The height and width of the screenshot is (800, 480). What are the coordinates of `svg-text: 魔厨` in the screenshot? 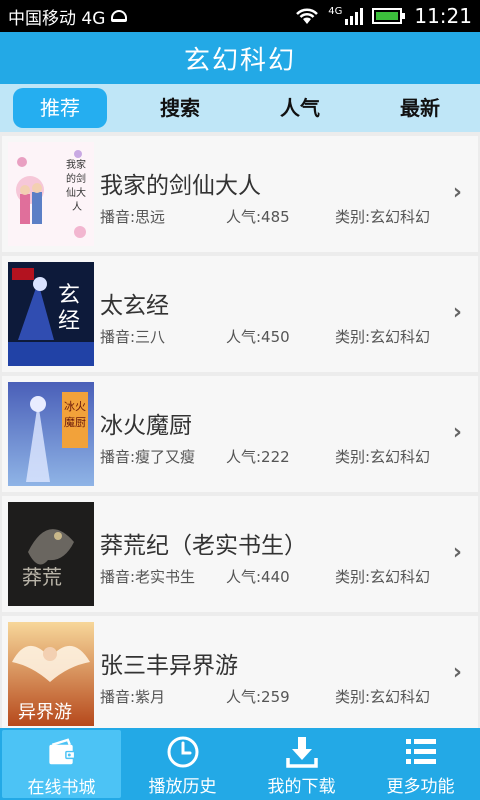 It's located at (75, 422).